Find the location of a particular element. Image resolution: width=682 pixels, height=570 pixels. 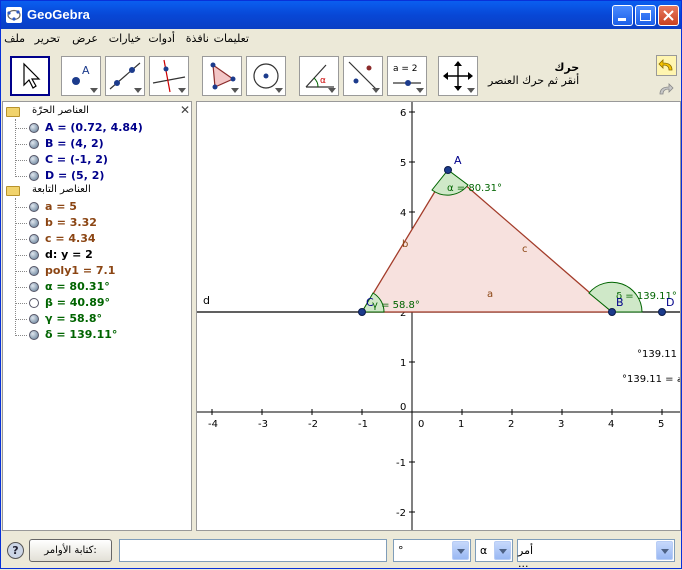

algebra-close-icon: ✕ is located at coordinates (185, 110).